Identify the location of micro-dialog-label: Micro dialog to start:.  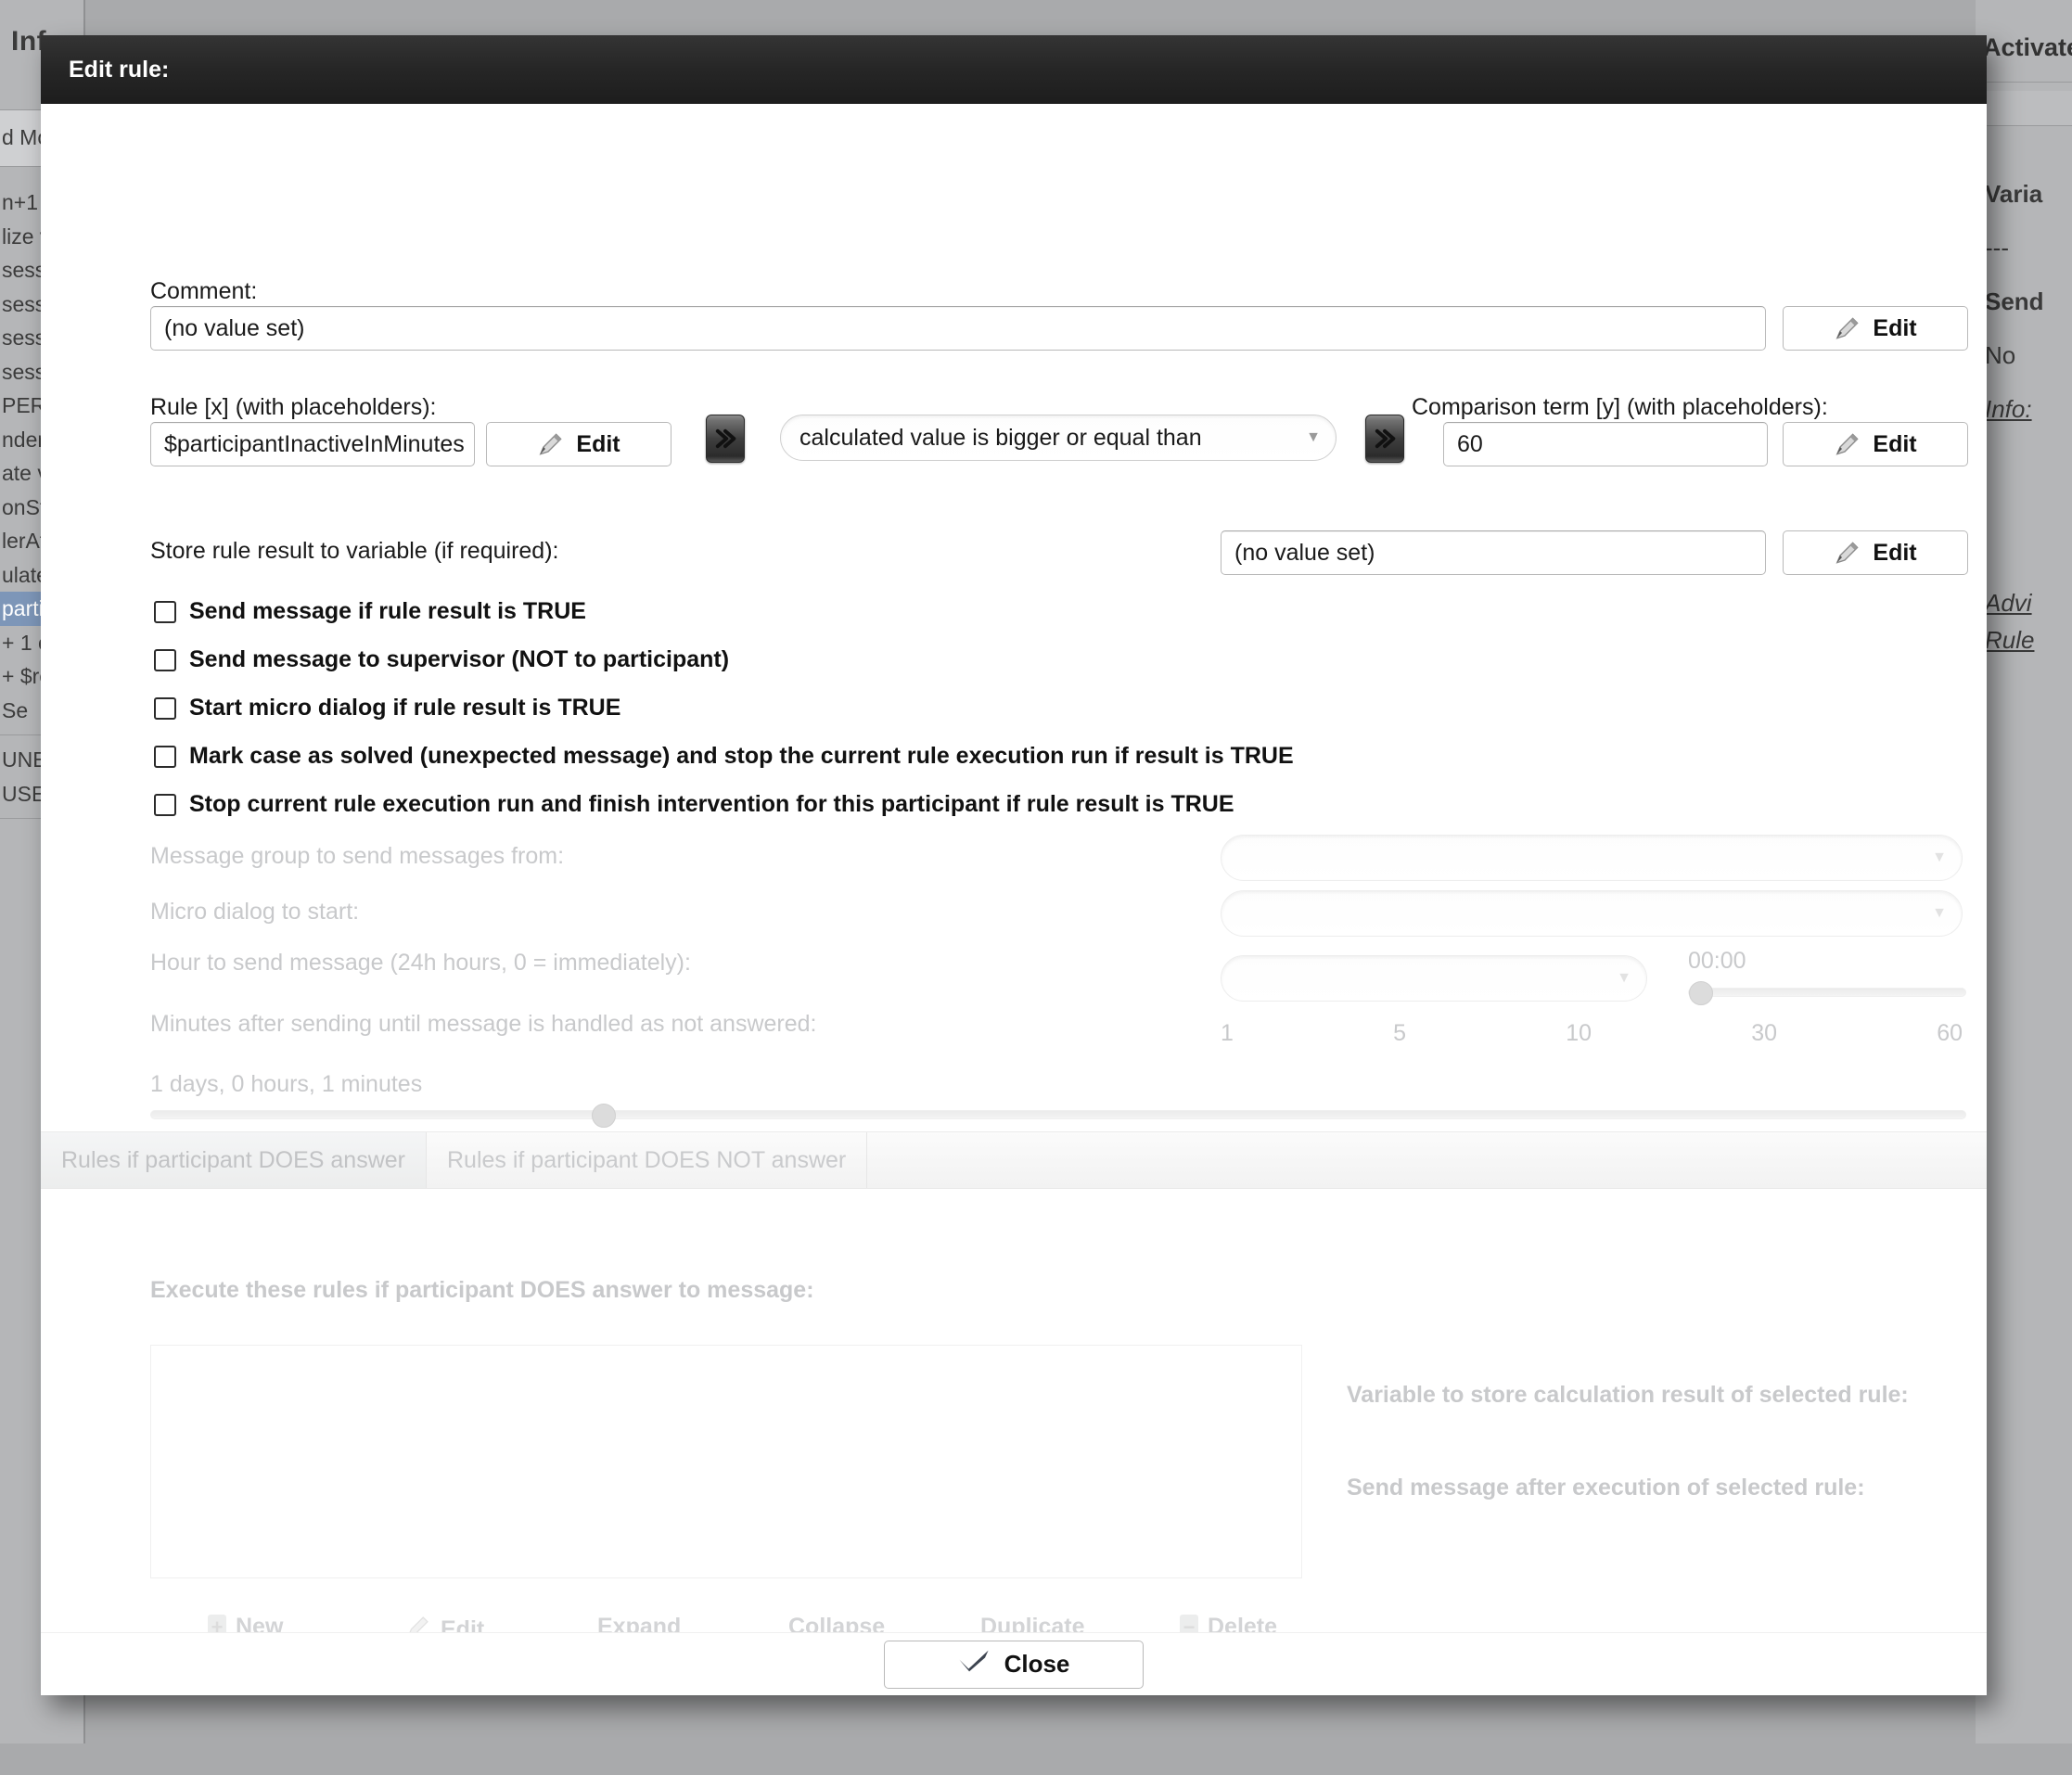
(255, 912).